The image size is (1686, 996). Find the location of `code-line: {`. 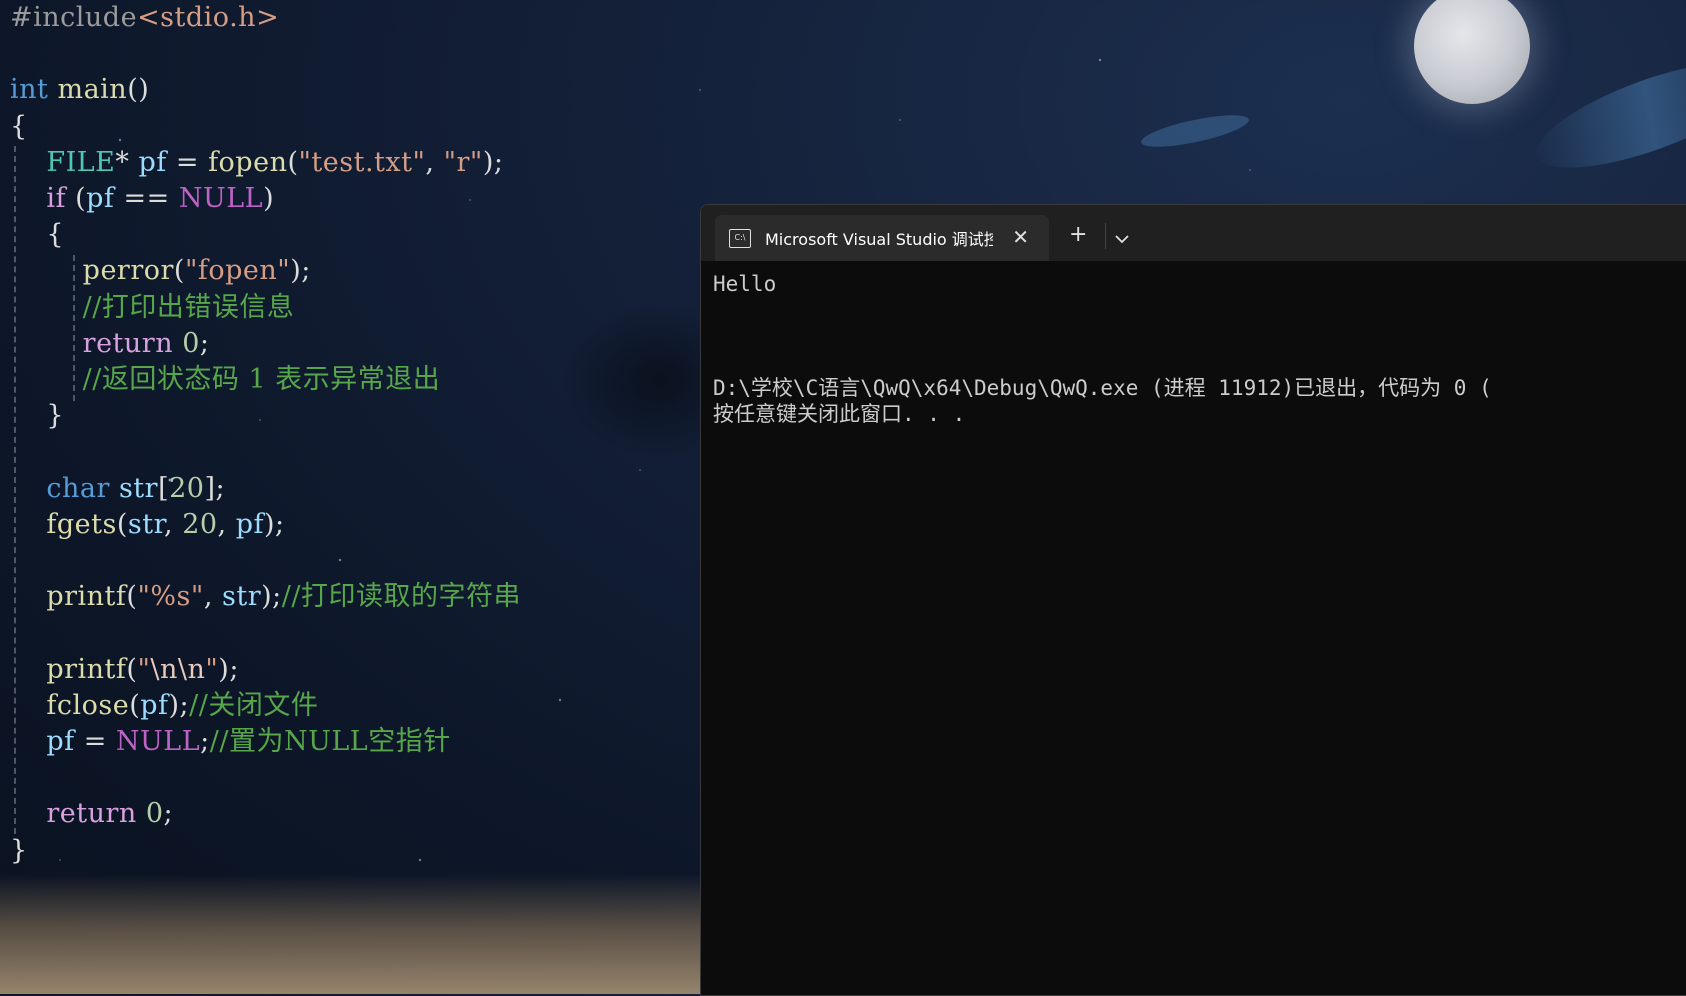

code-line: { is located at coordinates (37, 235).